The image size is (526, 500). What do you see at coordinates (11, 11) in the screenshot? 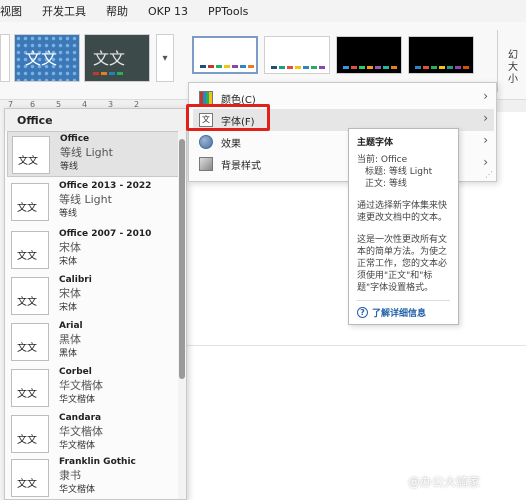
I see `menu-view: 视图` at bounding box center [11, 11].